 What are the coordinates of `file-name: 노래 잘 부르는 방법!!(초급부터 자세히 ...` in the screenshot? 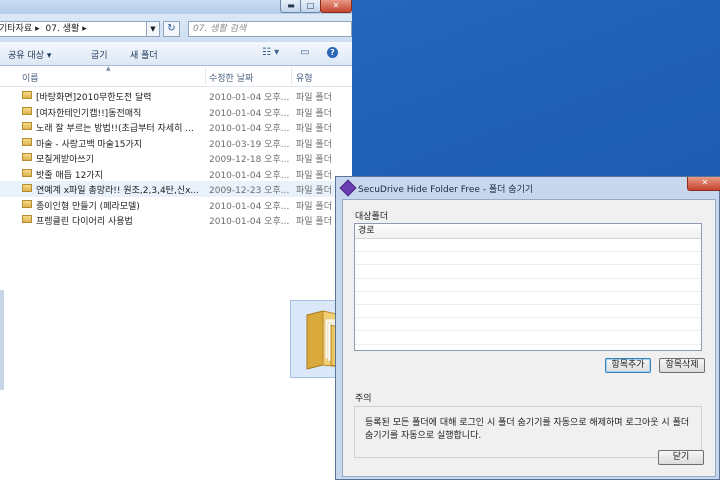 It's located at (115, 129).